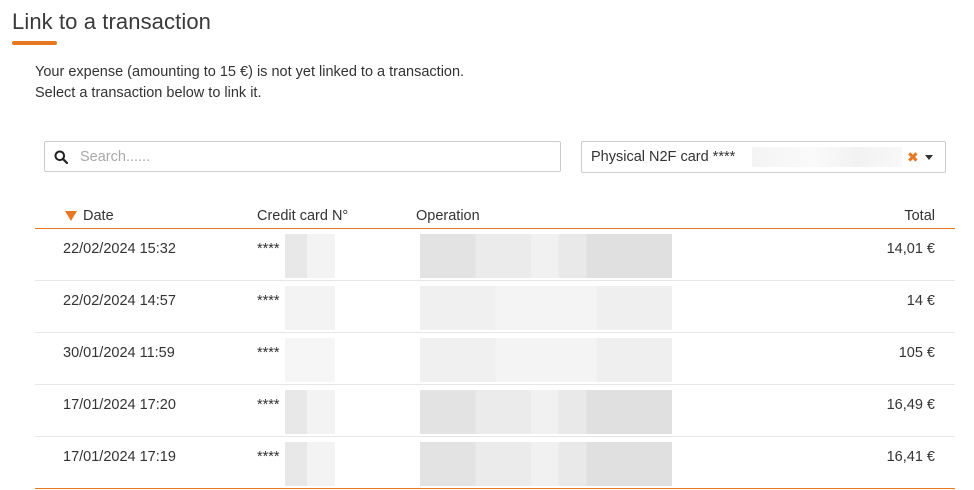 The height and width of the screenshot is (490, 974). I want to click on column-header-credit-card: Credit card N°, so click(302, 216).